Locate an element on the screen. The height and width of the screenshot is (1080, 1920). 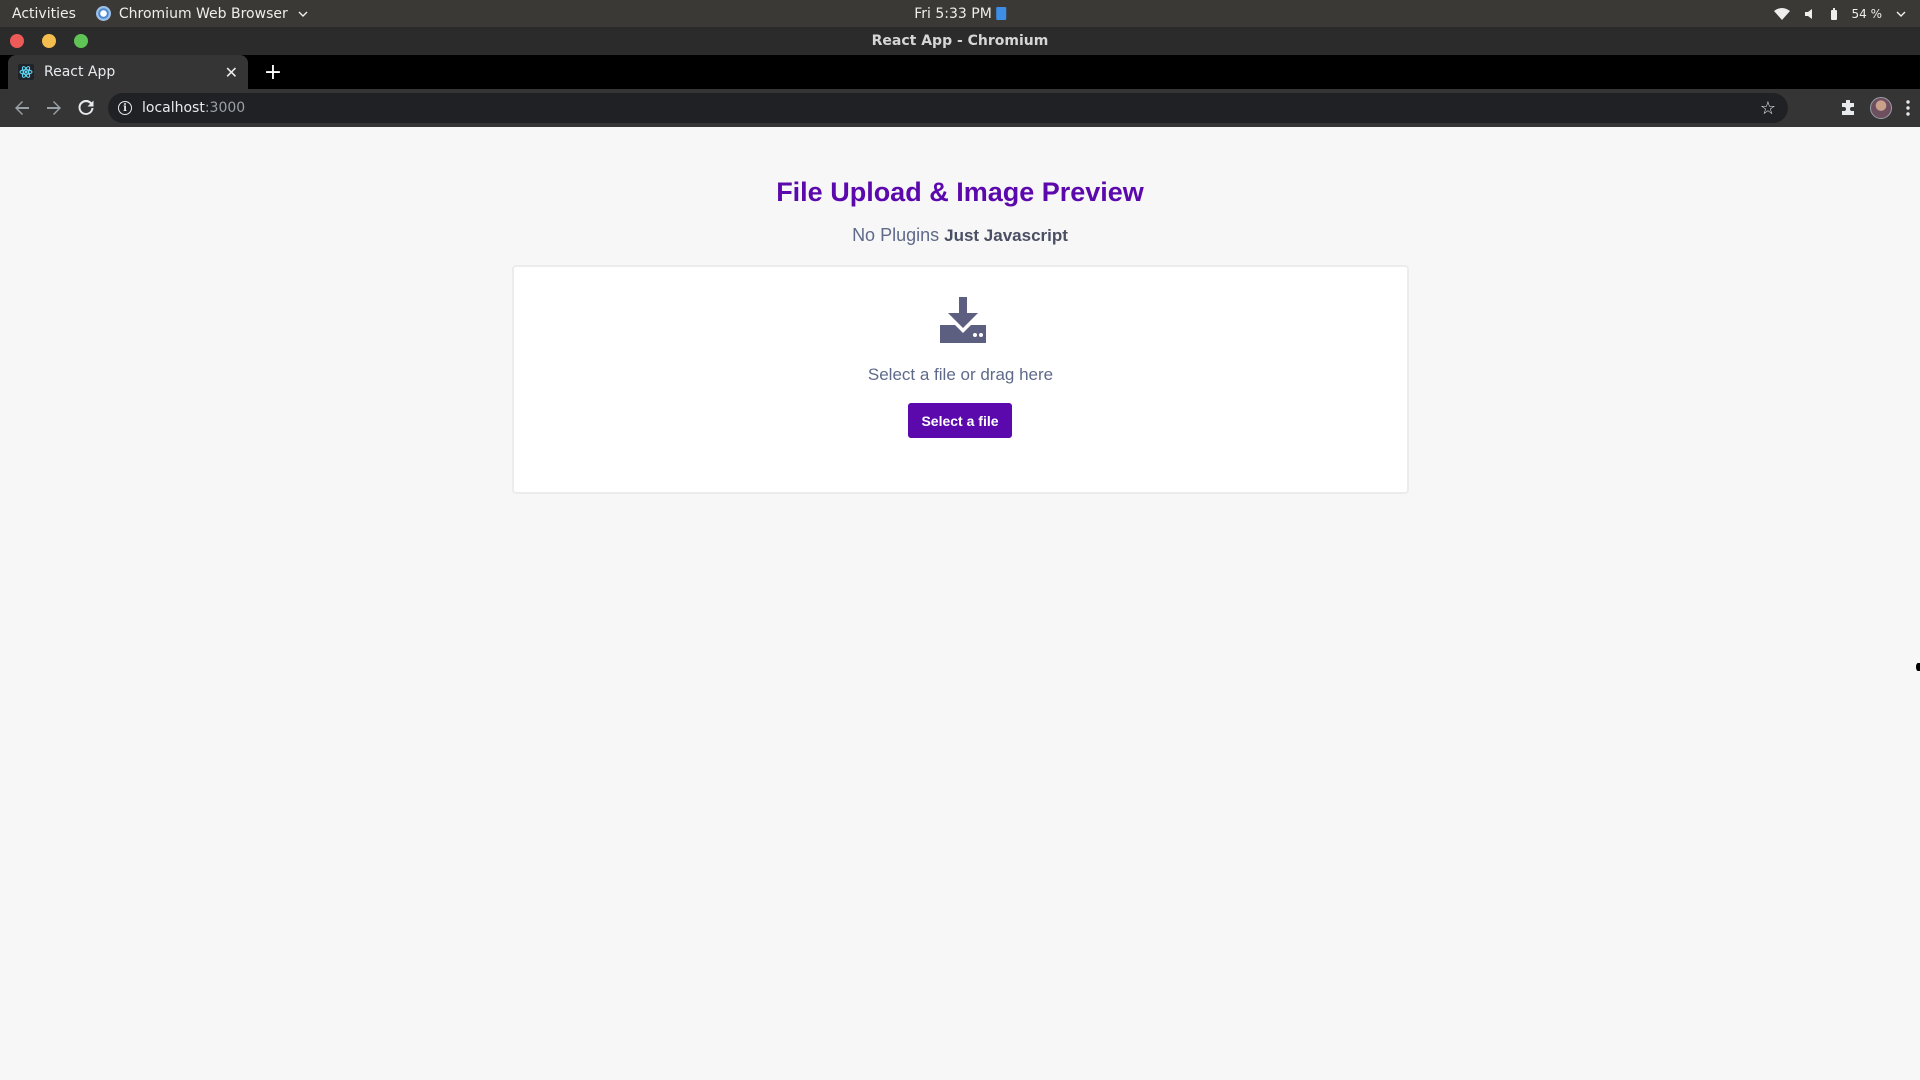
select-file-button: Select a file is located at coordinates (960, 420).